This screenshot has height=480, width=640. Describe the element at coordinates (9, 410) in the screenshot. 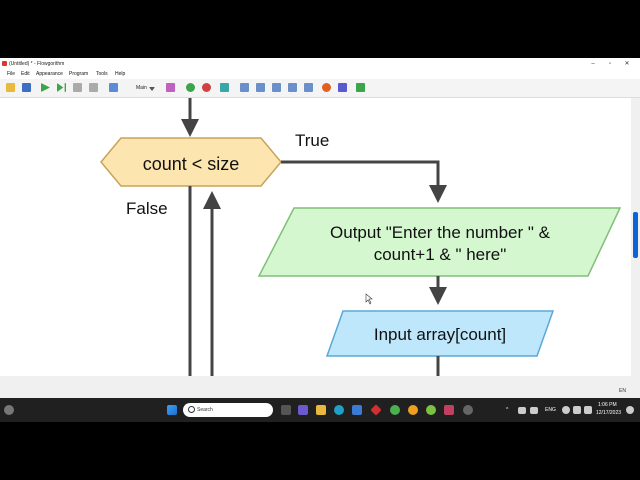

I see `widgets-icon` at that location.